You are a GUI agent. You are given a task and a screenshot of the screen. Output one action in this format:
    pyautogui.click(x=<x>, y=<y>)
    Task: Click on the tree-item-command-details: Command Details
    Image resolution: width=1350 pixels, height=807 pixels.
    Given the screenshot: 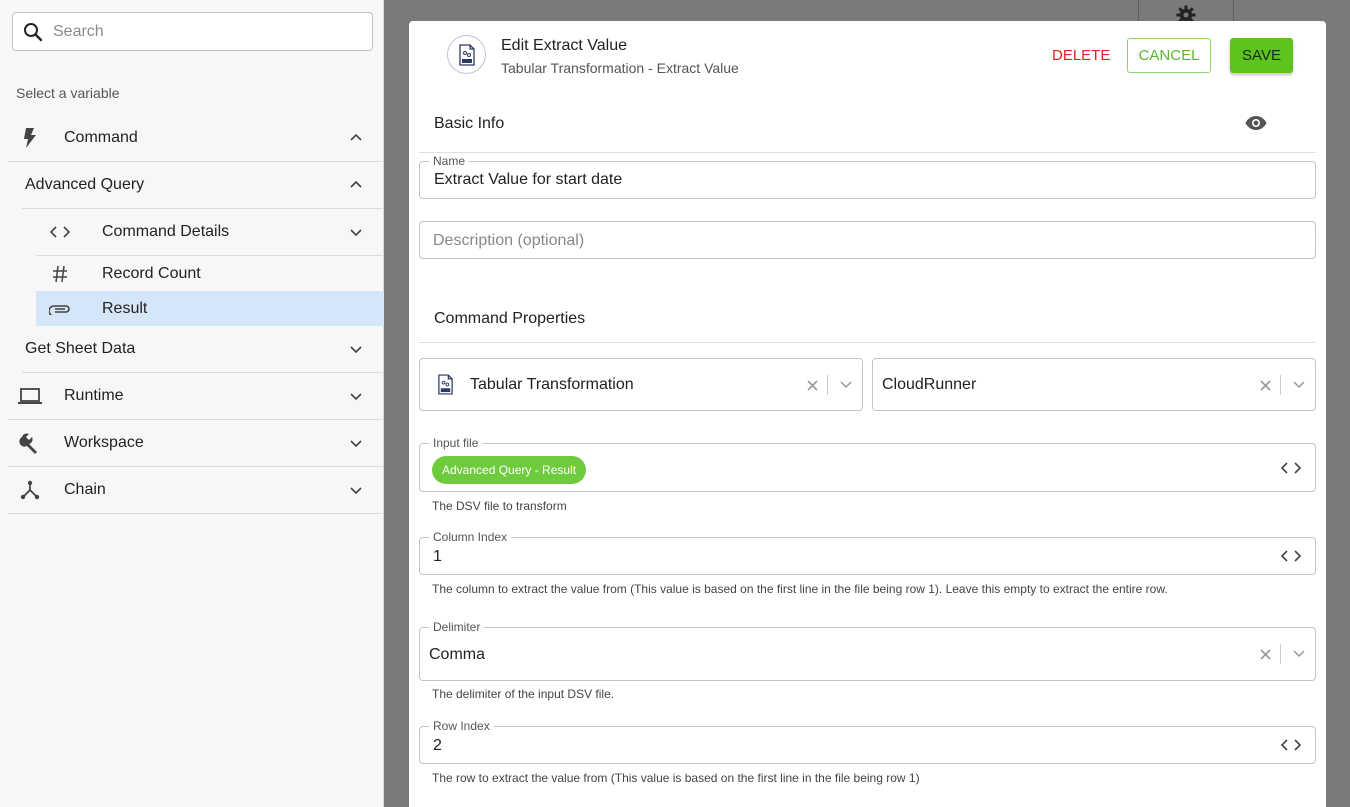 What is the action you would take?
    pyautogui.click(x=210, y=232)
    